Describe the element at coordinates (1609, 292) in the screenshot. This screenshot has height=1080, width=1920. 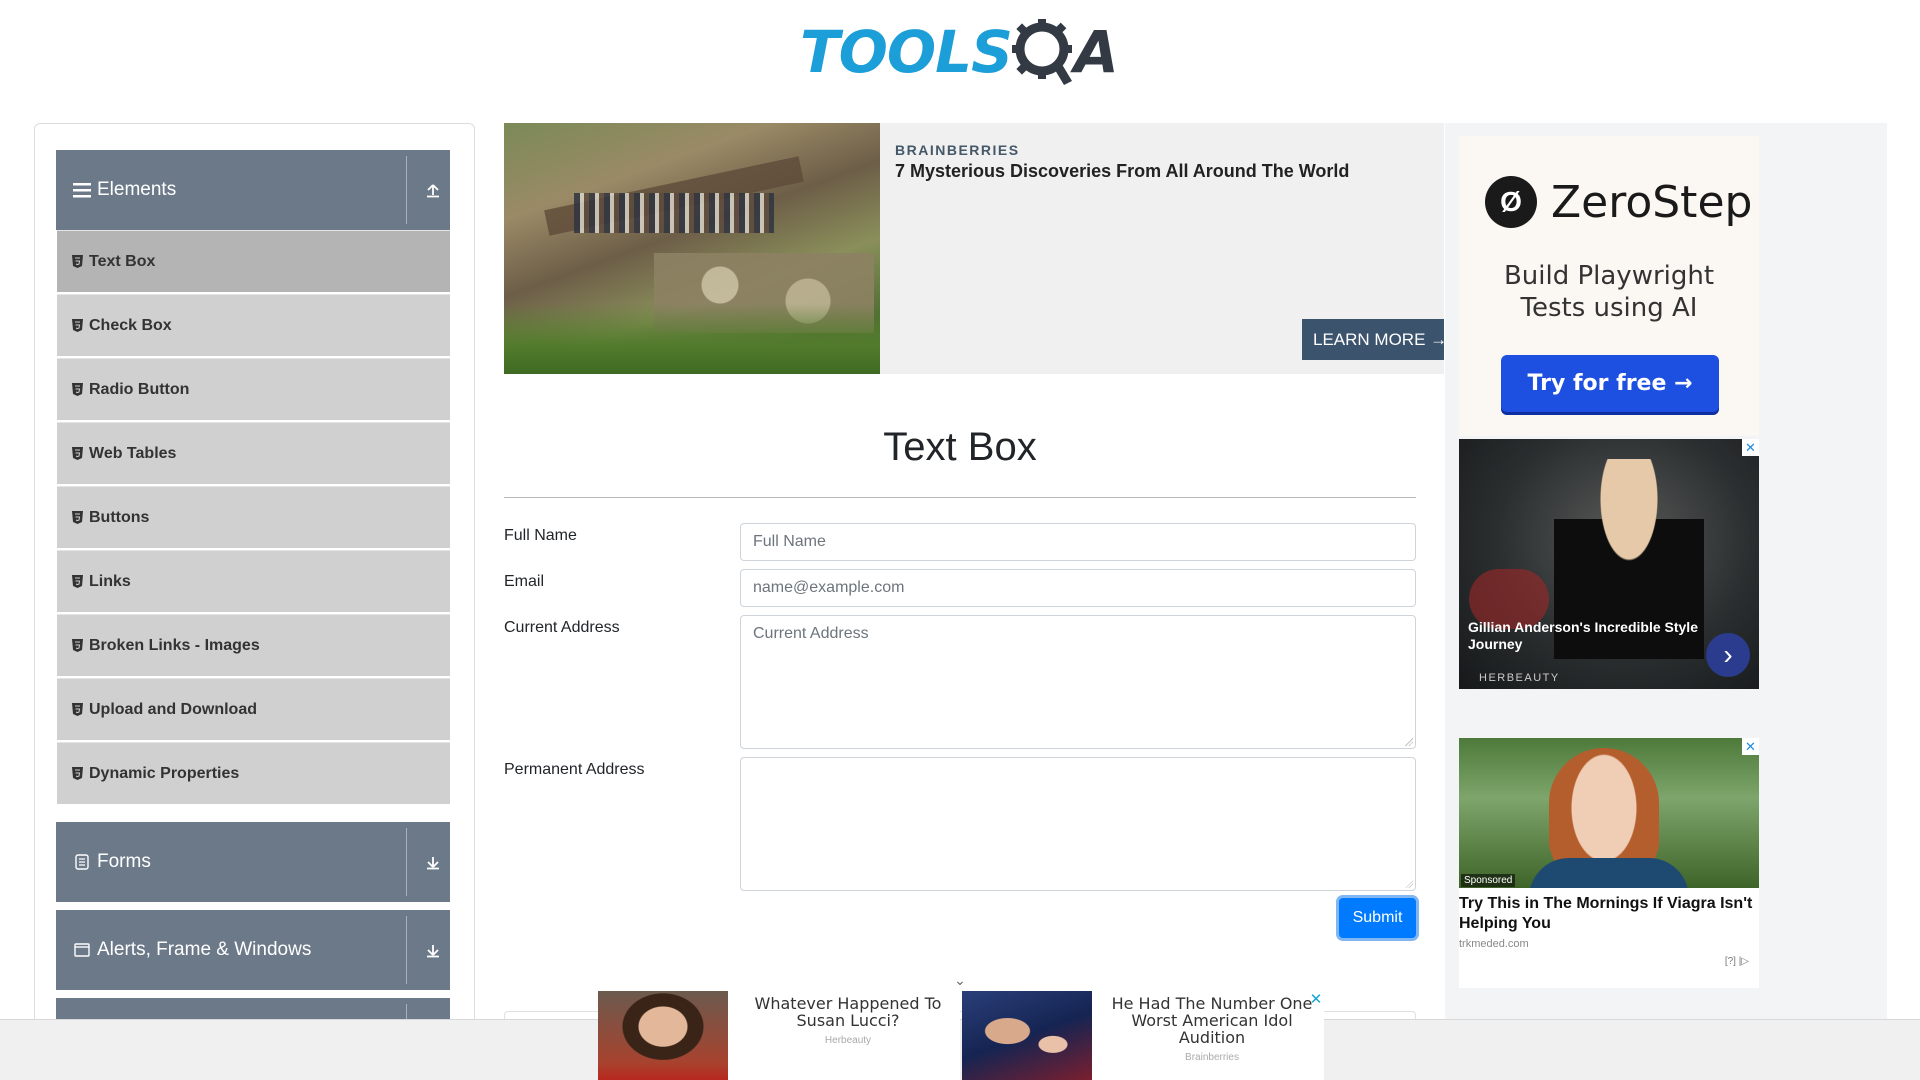
I see `zerostep-tagline: Build Playwright Tests using AI` at that location.